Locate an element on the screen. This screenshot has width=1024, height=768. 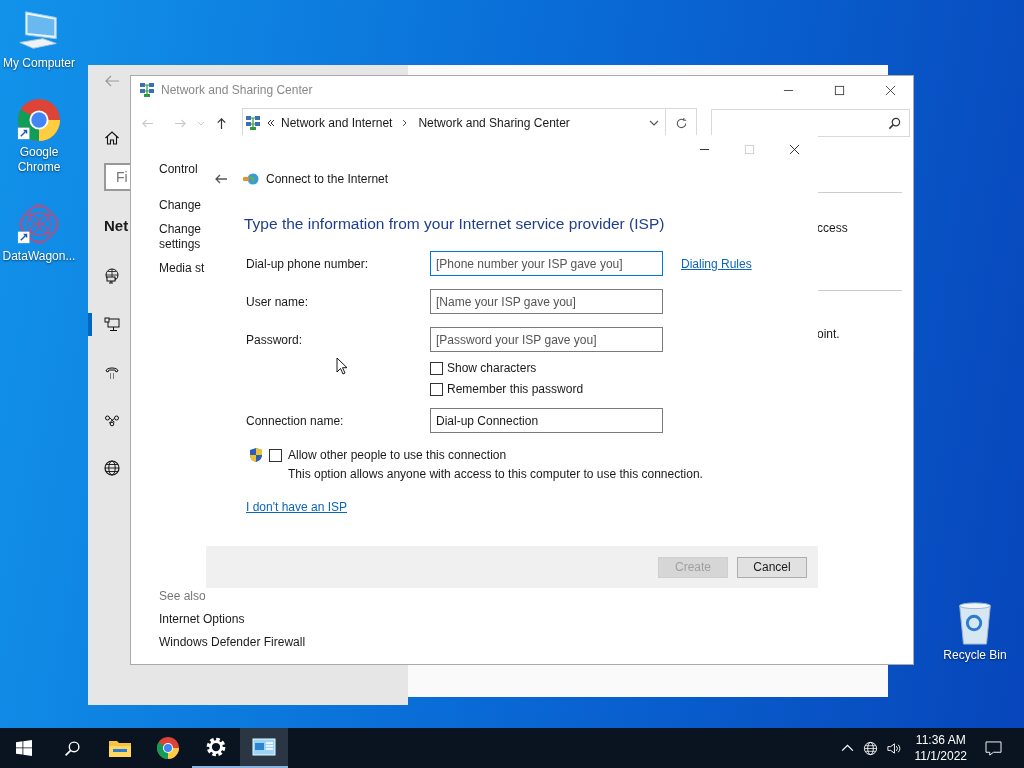
search-placeholder: Fi is located at coordinates (122, 177).